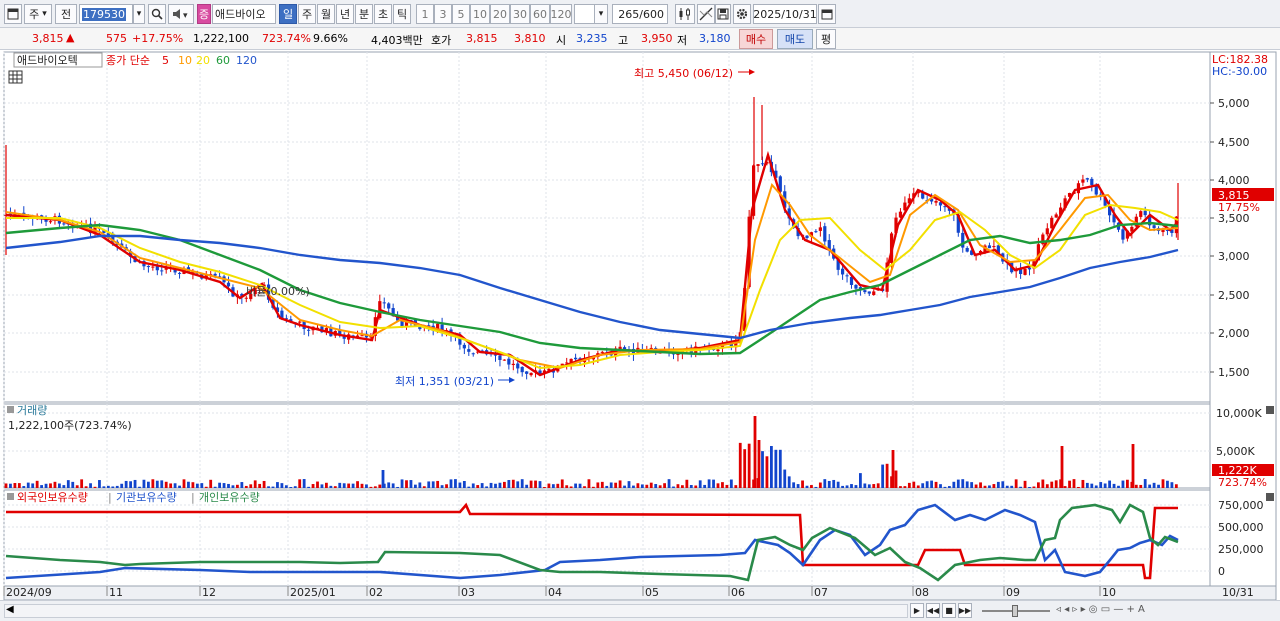 Image resolution: width=1280 pixels, height=621 pixels. What do you see at coordinates (827, 14) in the screenshot?
I see `calendar-icon` at bounding box center [827, 14].